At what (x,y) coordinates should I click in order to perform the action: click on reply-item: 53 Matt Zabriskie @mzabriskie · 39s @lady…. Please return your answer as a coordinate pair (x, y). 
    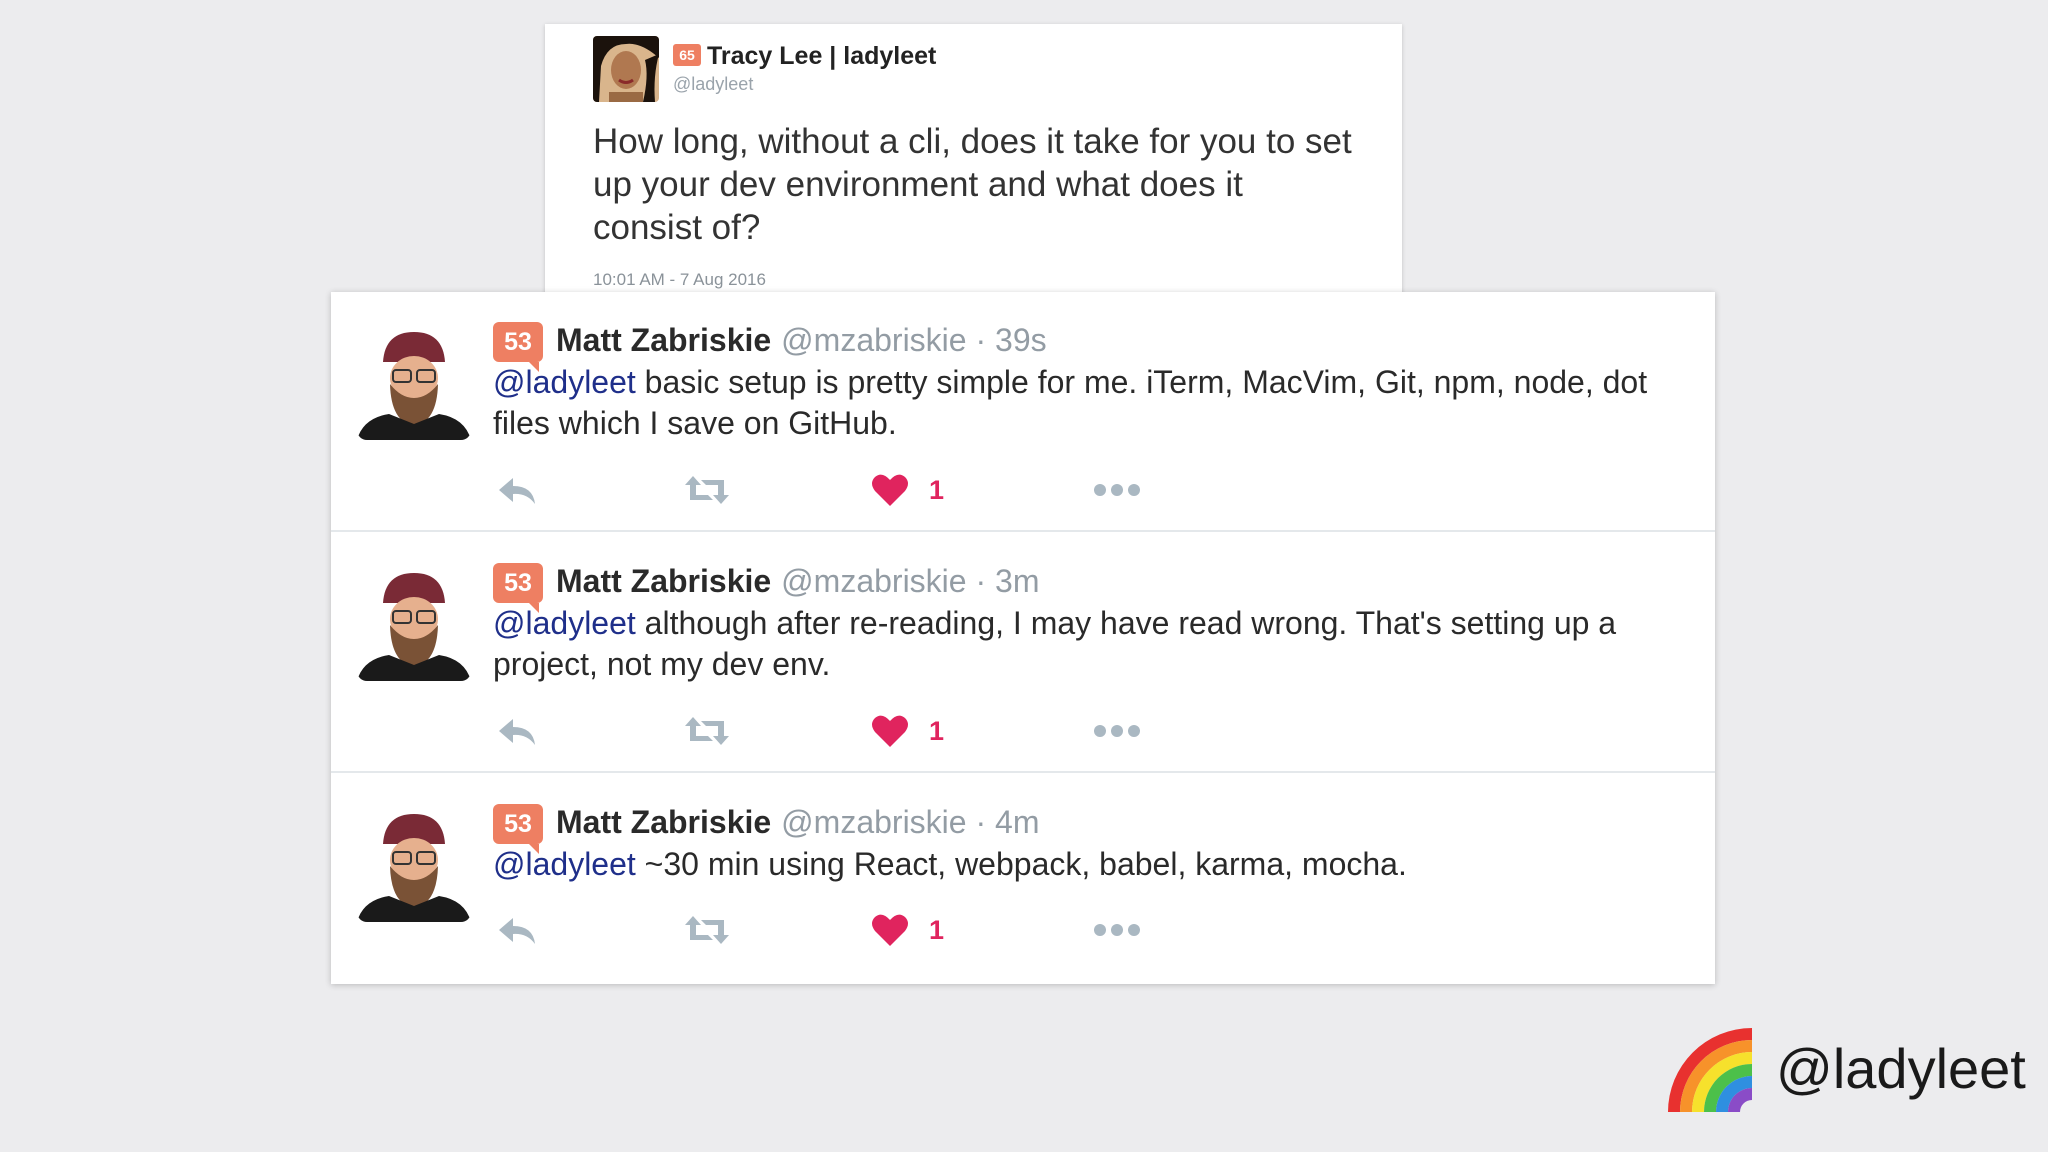
    Looking at the image, I should click on (1023, 412).